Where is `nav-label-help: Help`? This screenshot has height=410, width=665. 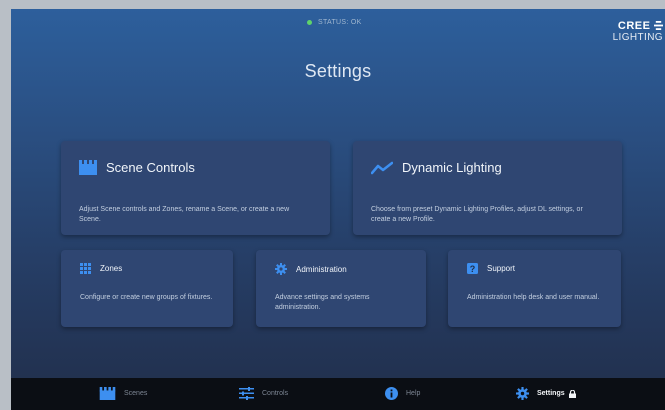 nav-label-help: Help is located at coordinates (413, 393).